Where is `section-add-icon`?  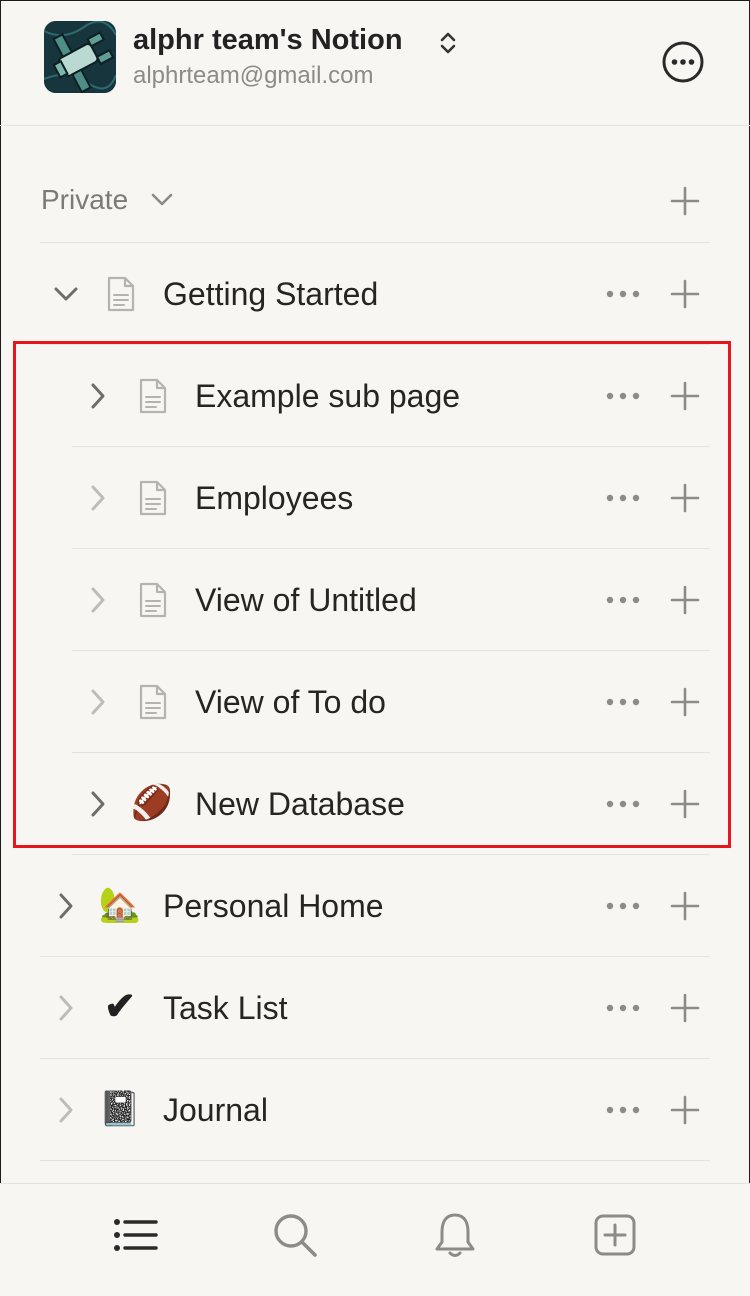
section-add-icon is located at coordinates (685, 201).